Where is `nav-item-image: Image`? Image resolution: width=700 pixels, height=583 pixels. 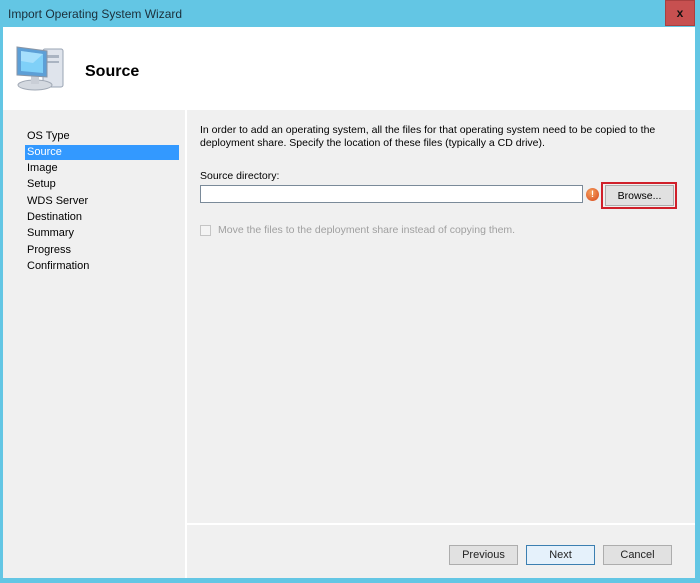 nav-item-image: Image is located at coordinates (102, 168).